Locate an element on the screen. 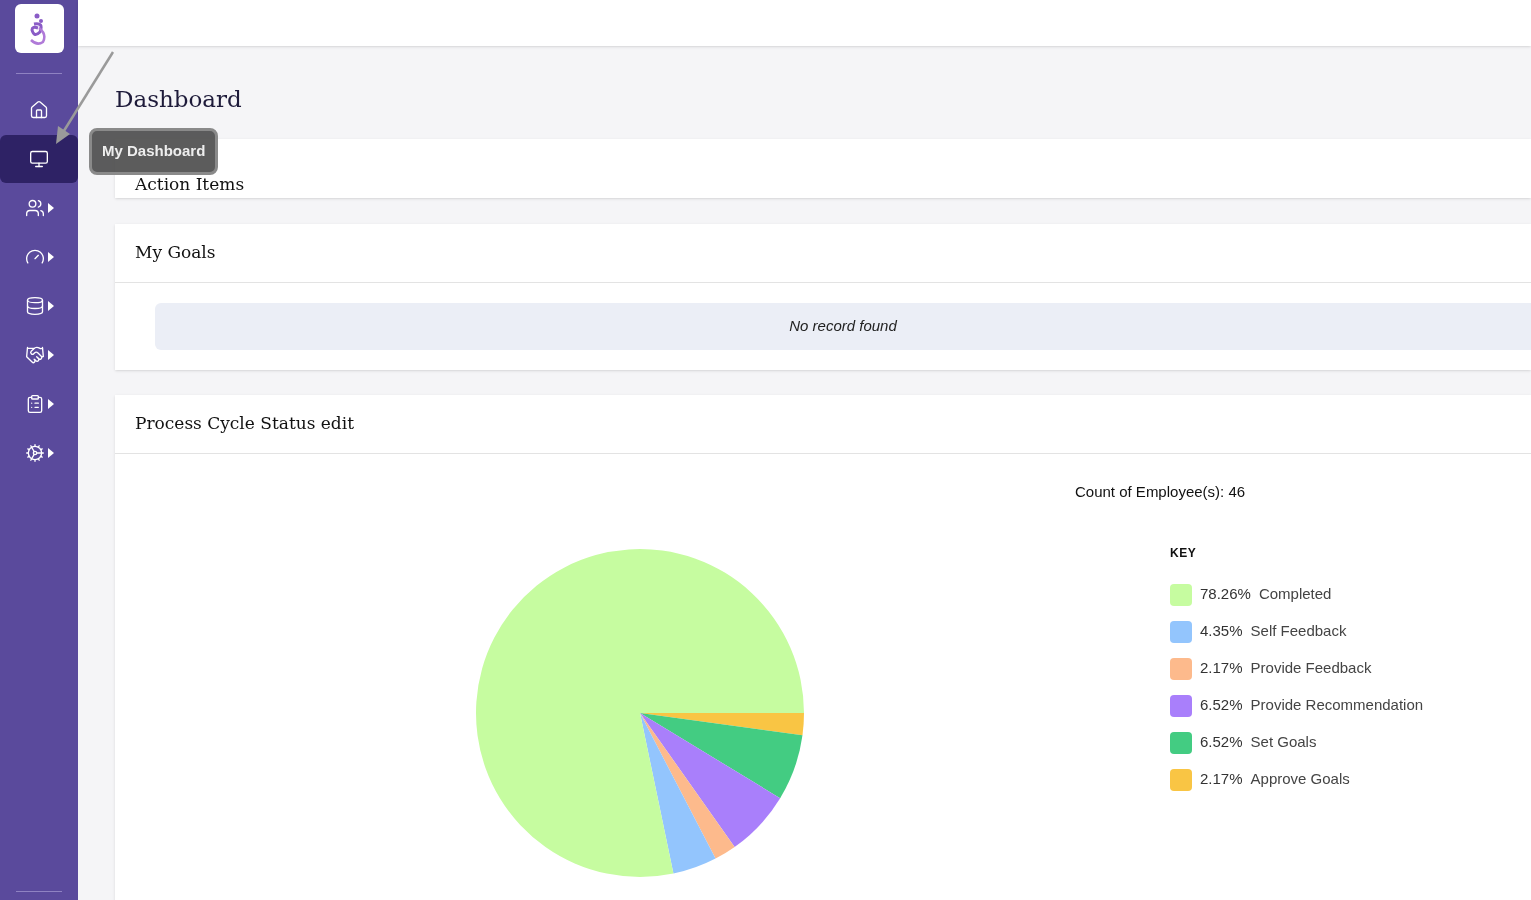  empty-message: No record found is located at coordinates (843, 326).